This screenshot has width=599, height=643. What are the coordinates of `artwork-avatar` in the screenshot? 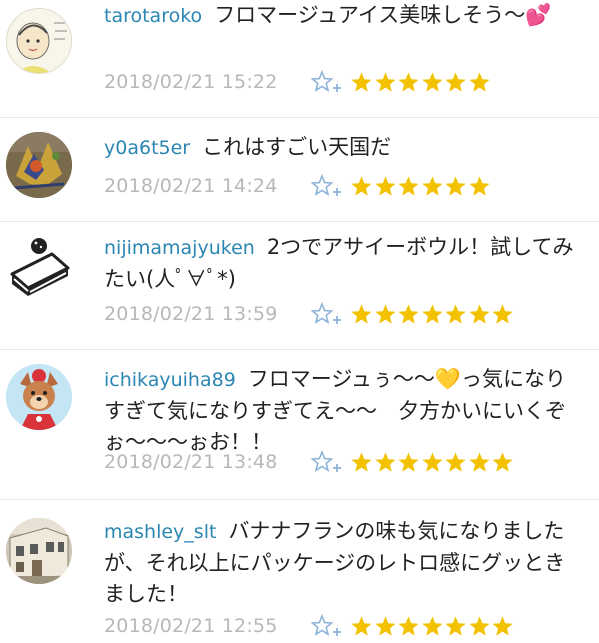 It's located at (39, 165).